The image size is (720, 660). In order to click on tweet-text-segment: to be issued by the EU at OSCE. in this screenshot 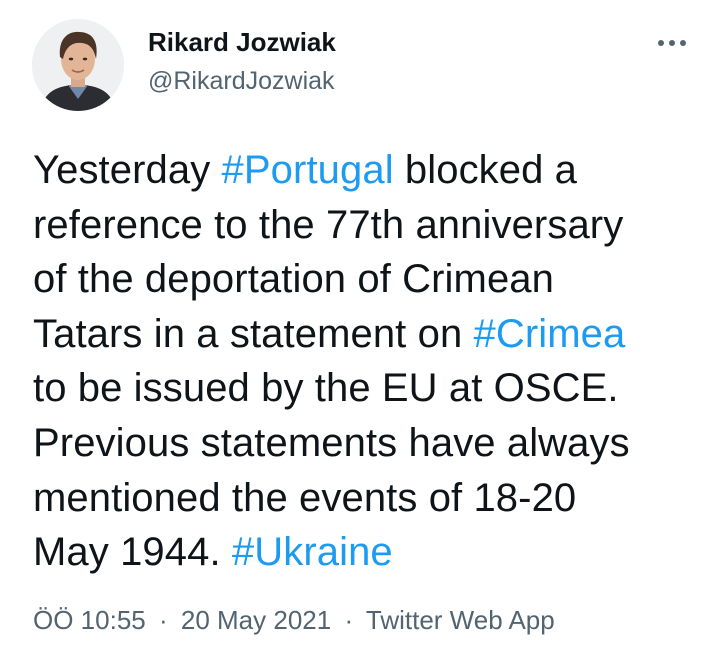, I will do `click(326, 388)`.